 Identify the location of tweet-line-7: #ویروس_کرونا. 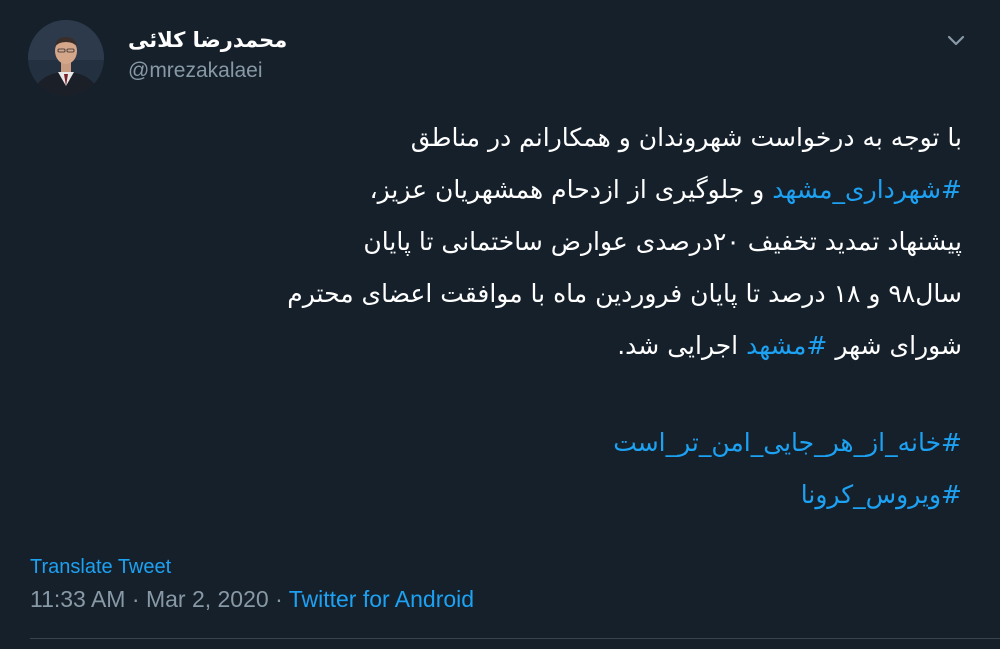
(496, 495).